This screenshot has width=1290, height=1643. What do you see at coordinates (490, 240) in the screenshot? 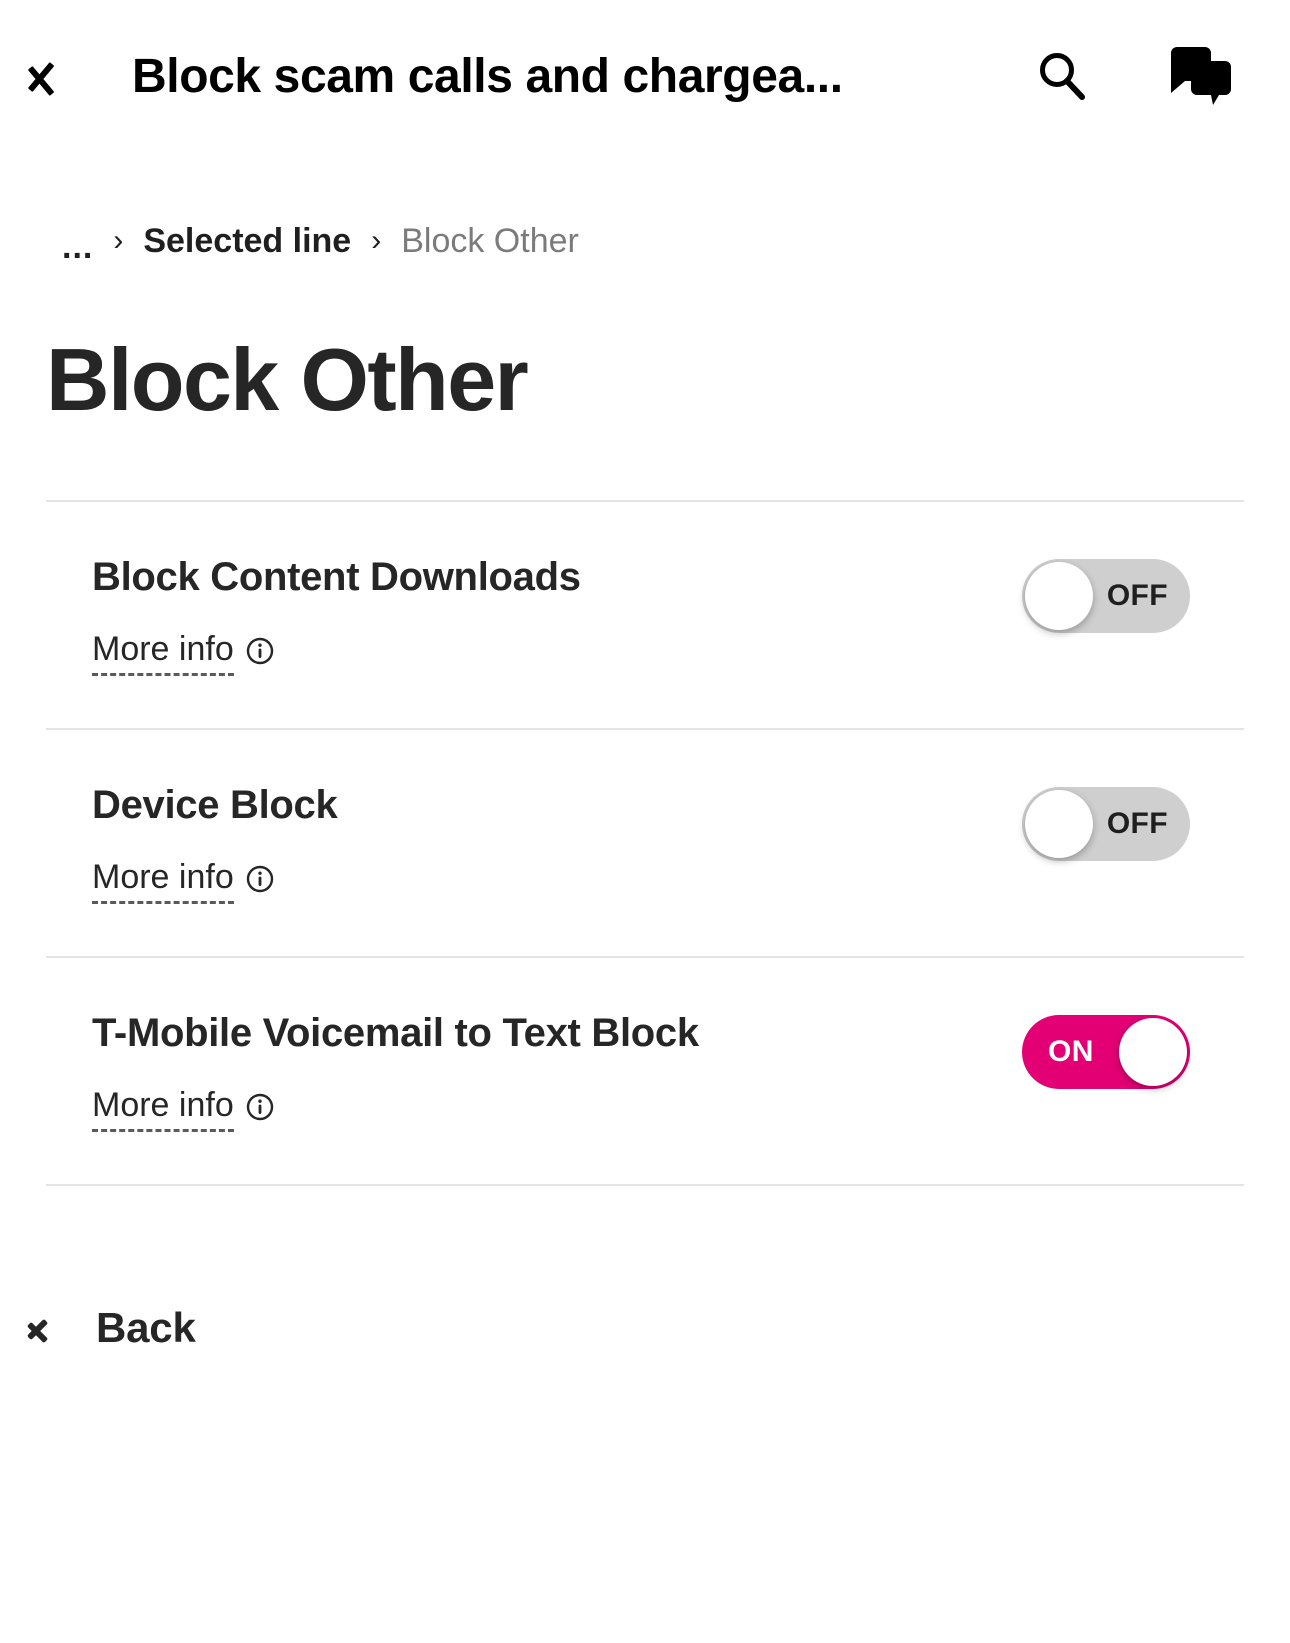
I see `breadcrumb-item-block-other: Block Other` at bounding box center [490, 240].